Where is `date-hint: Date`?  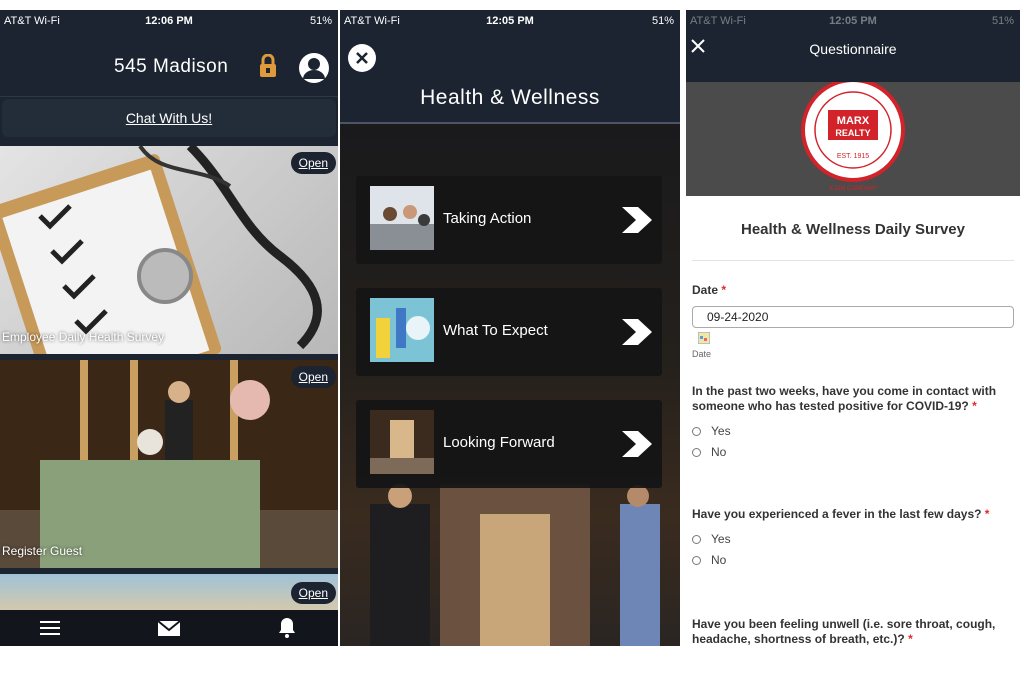
date-hint: Date is located at coordinates (702, 354).